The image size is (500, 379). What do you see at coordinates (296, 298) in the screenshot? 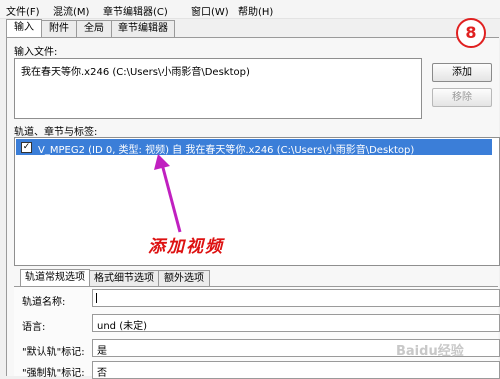
I see `track-name-input` at bounding box center [296, 298].